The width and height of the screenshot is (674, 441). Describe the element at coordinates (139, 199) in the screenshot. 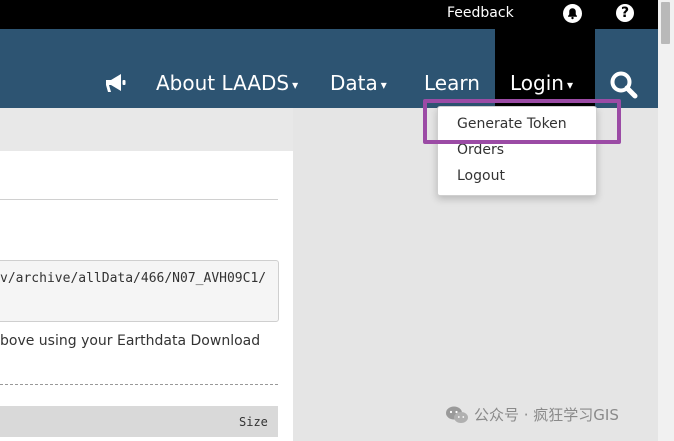

I see `divider` at that location.